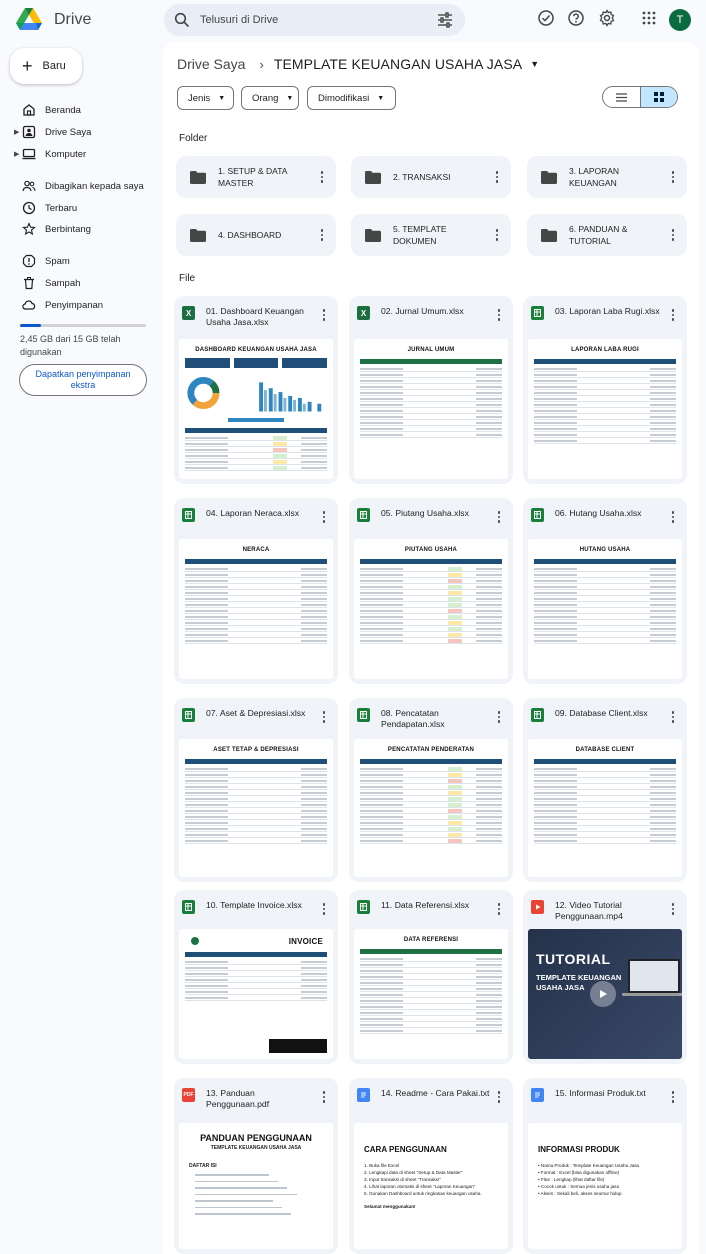  Describe the element at coordinates (607, 235) in the screenshot. I see `folder-item: 6. PANDUAN & TUTORIAL` at that location.